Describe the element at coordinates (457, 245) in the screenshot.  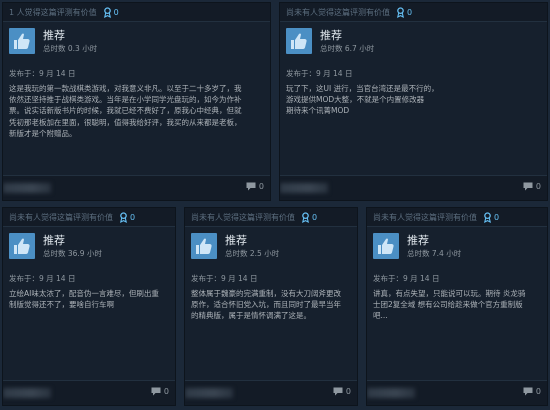
I see `review-header: 推荐 总时数 7.4 小时` at that location.